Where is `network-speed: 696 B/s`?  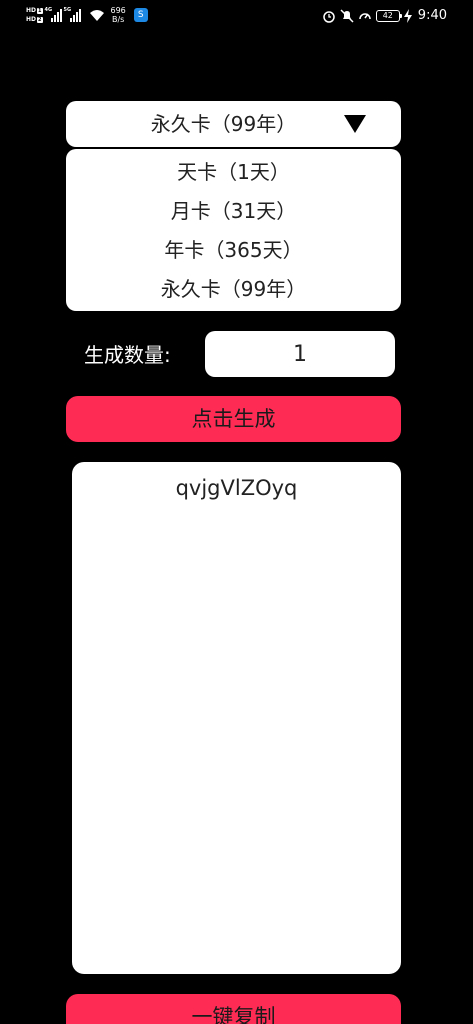
network-speed: 696 B/s is located at coordinates (118, 15).